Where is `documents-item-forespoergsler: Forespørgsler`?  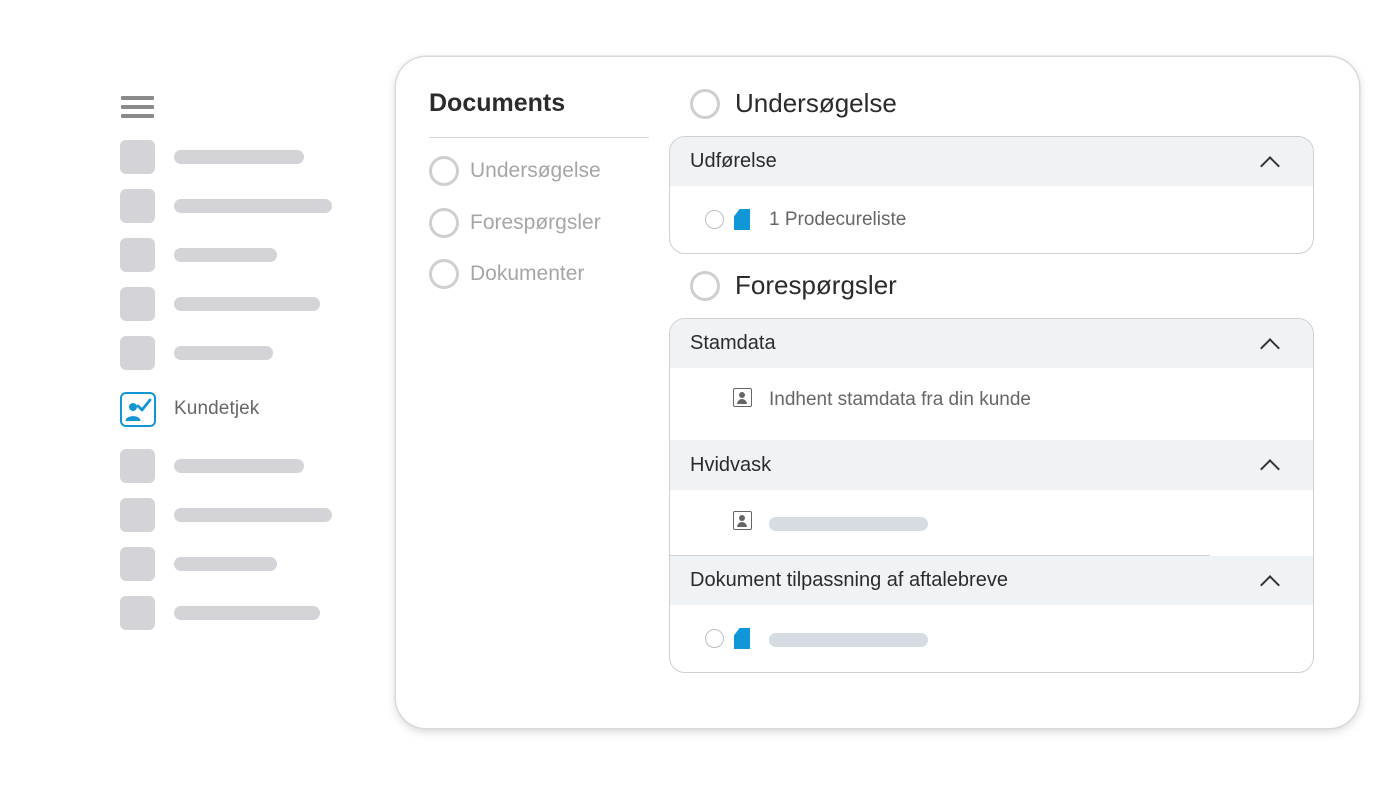 documents-item-forespoergsler: Forespørgsler is located at coordinates (515, 223).